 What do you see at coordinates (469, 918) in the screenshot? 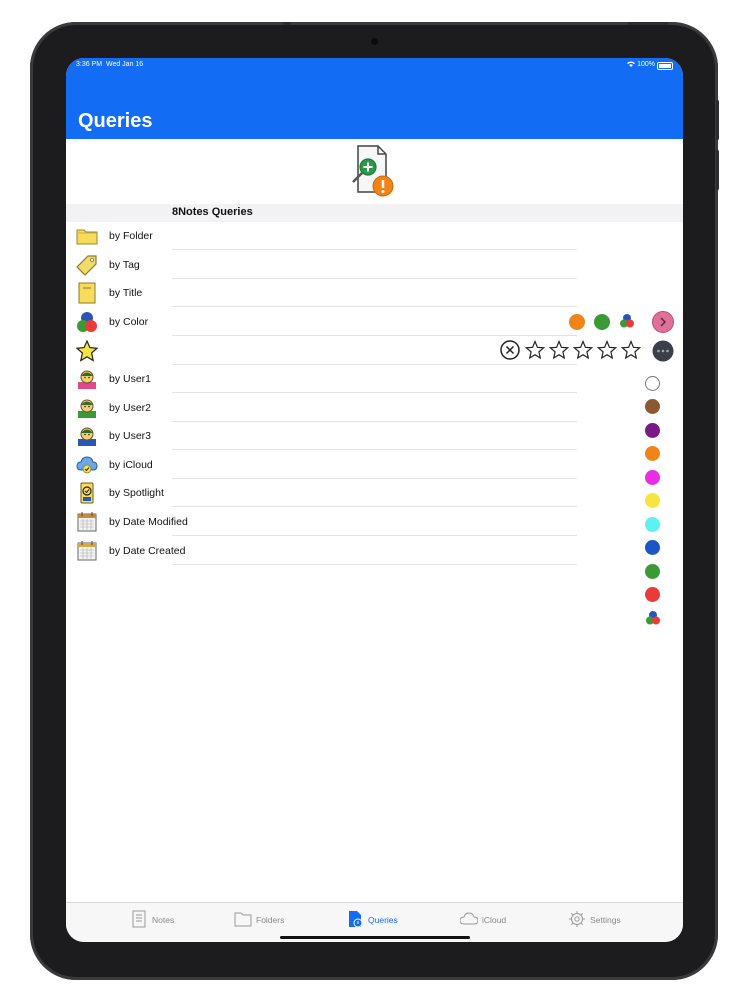
I see `cloud-icon` at bounding box center [469, 918].